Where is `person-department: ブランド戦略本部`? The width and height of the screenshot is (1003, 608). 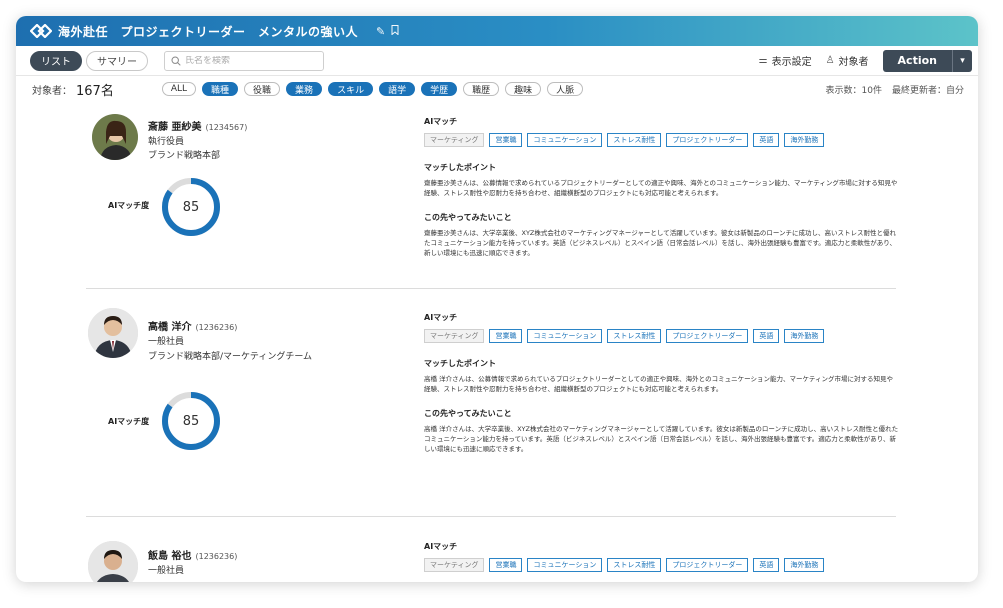 person-department: ブランド戦略本部 is located at coordinates (184, 156).